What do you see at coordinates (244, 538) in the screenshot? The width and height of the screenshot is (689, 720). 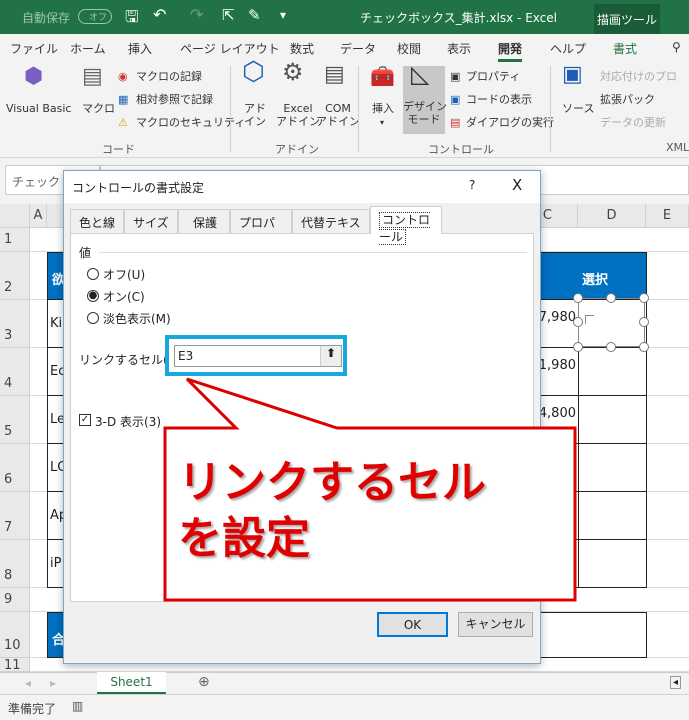 I see `callout-line-2: を設定` at bounding box center [244, 538].